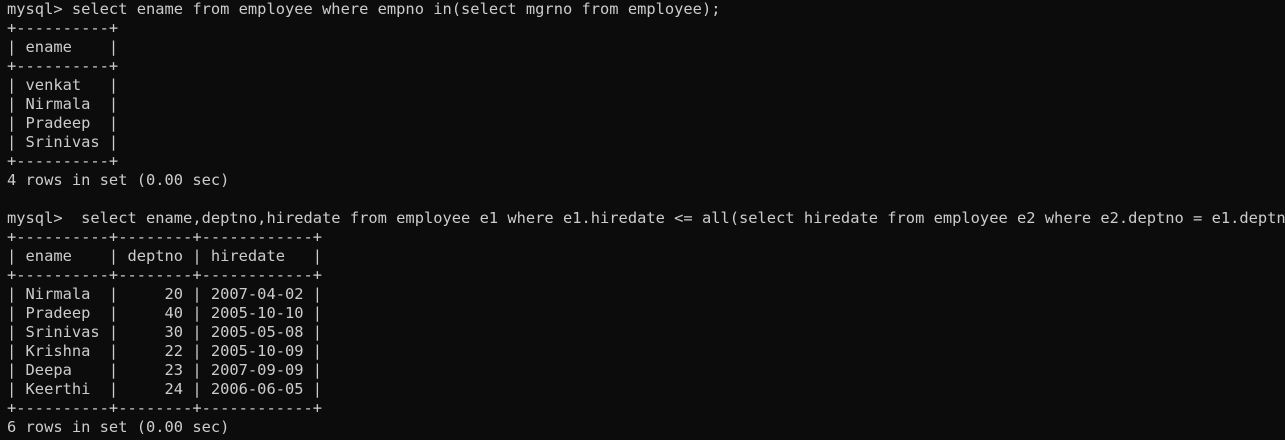 The height and width of the screenshot is (440, 1285). What do you see at coordinates (63, 47) in the screenshot?
I see `table-header: | ename |` at bounding box center [63, 47].